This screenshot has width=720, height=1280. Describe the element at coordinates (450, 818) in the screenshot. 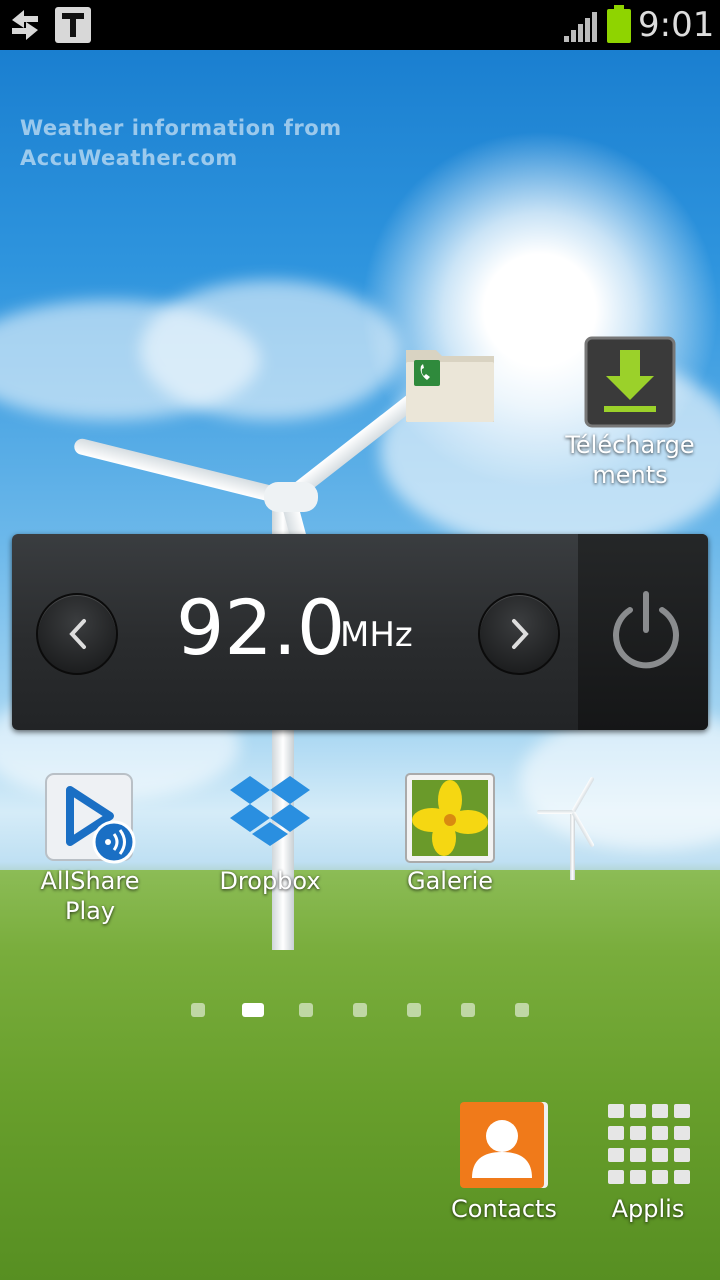

I see `gallery-icon` at that location.